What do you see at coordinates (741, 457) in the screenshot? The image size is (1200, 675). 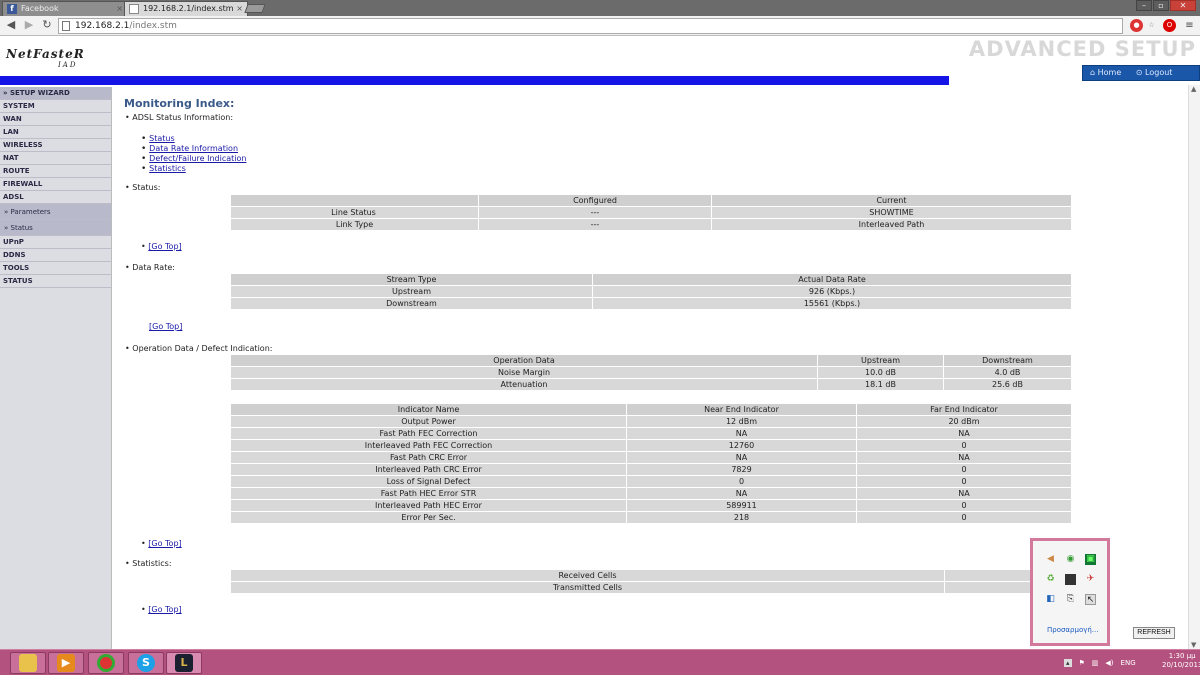 I see `table-cell: NA` at bounding box center [741, 457].